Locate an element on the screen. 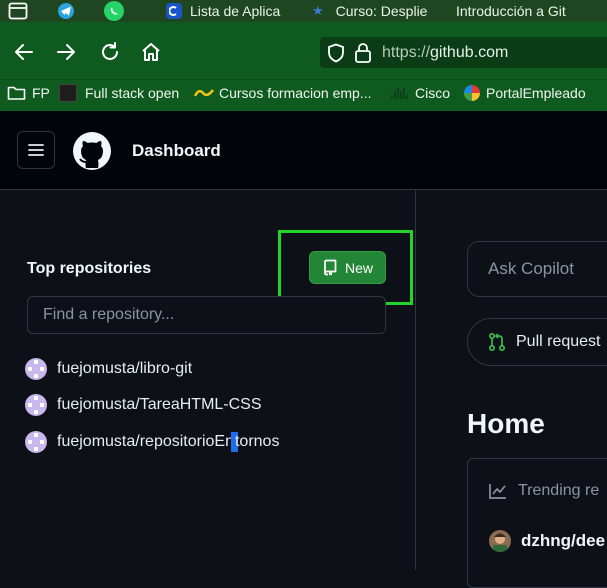 This screenshot has width=607, height=588. bookmark-portalempleado: PortalEmpleado is located at coordinates (525, 93).